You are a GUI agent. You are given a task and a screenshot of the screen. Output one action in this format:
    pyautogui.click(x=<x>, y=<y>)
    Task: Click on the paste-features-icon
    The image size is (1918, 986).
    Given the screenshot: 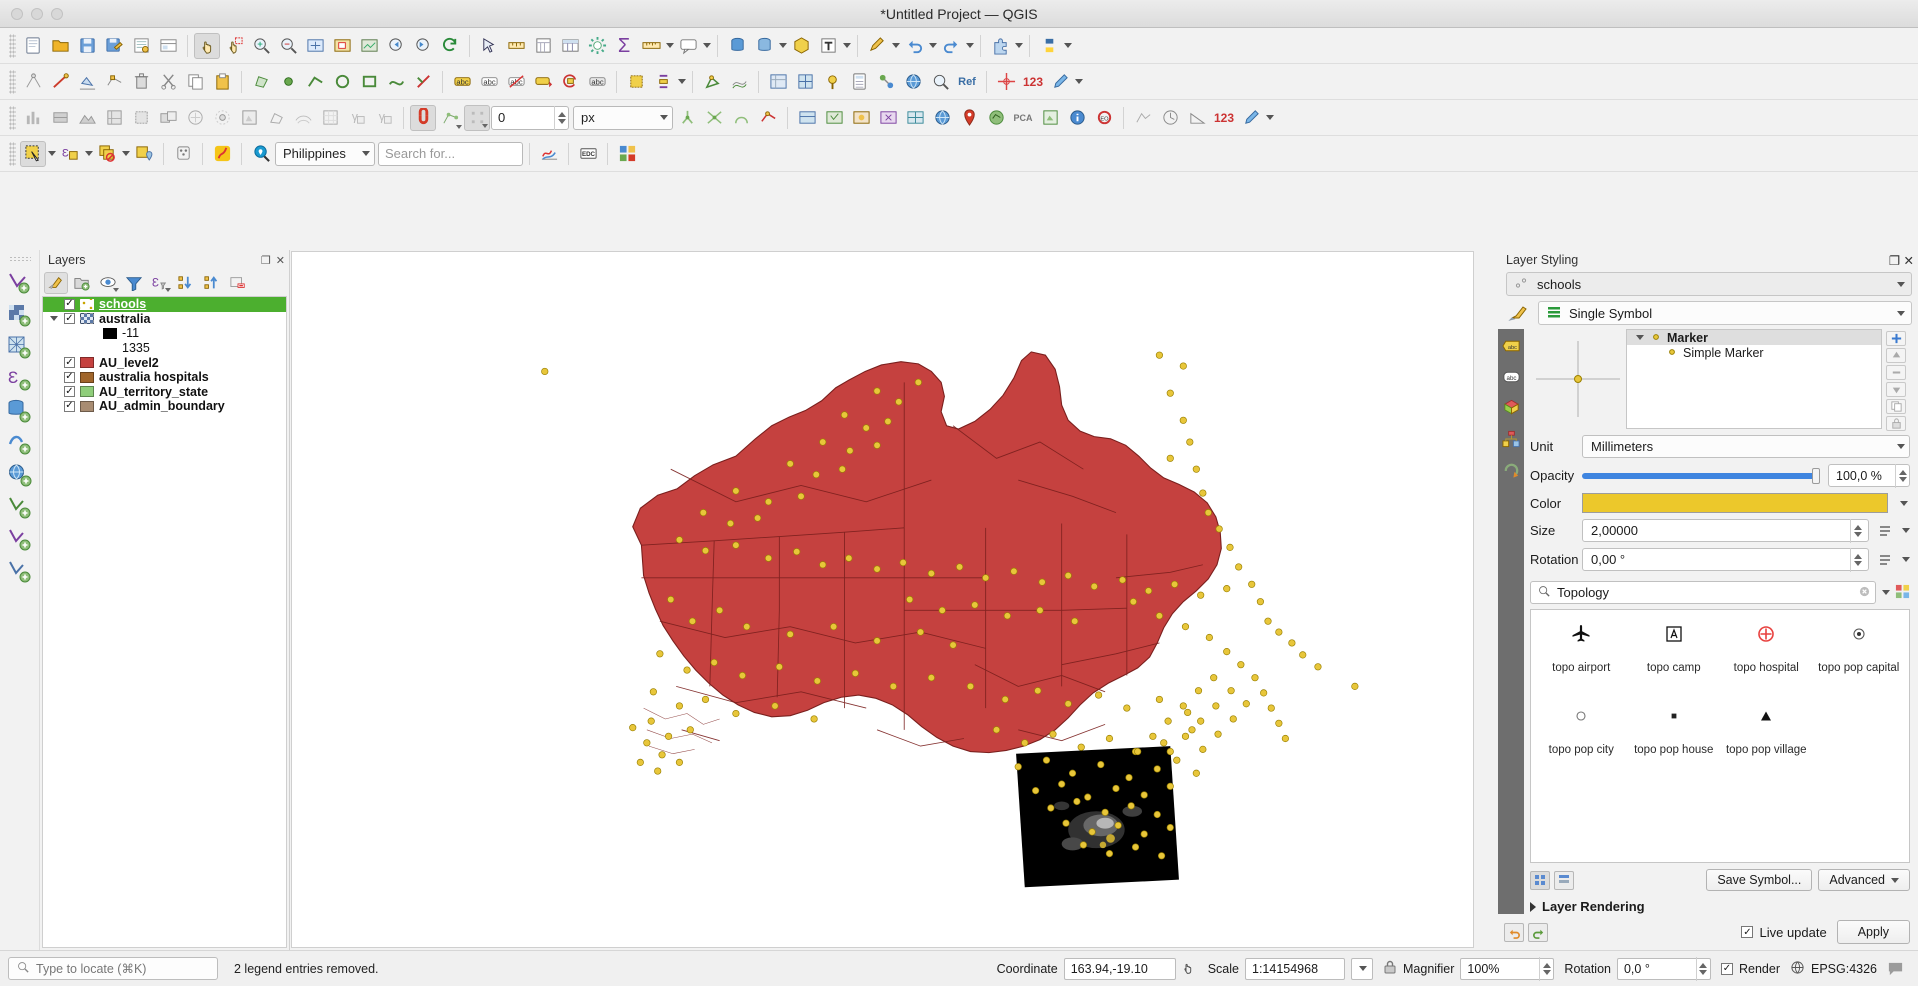 What is the action you would take?
    pyautogui.click(x=222, y=82)
    